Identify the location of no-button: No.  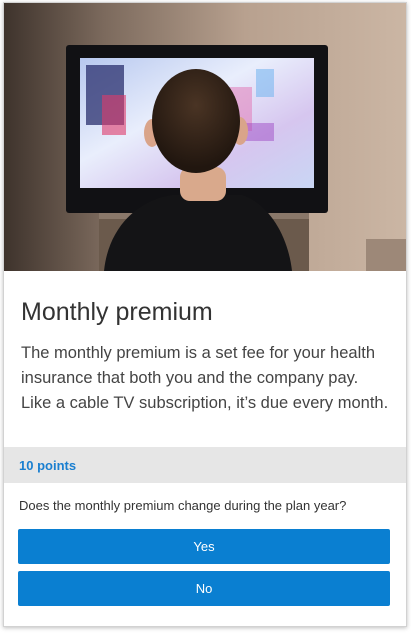
(204, 588).